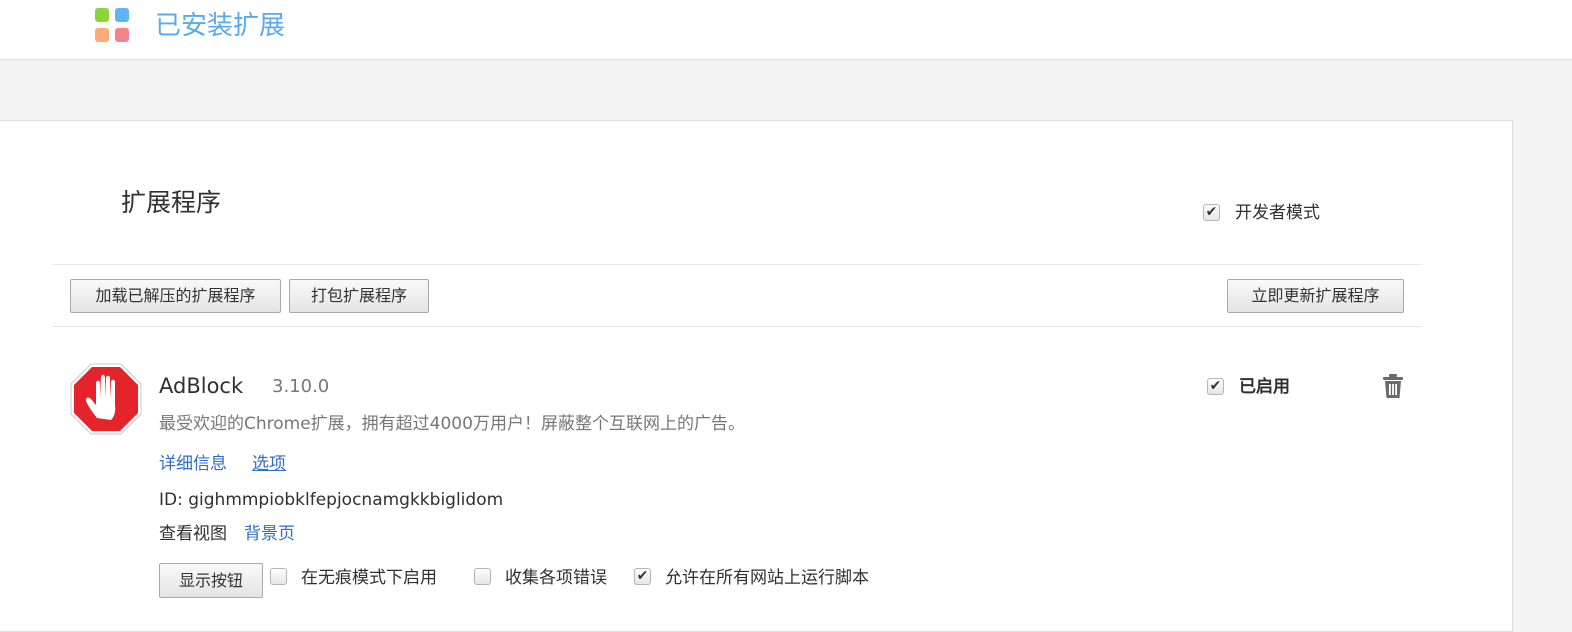 The image size is (1572, 632). Describe the element at coordinates (112, 25) in the screenshot. I see `extensions-grid-icon` at that location.